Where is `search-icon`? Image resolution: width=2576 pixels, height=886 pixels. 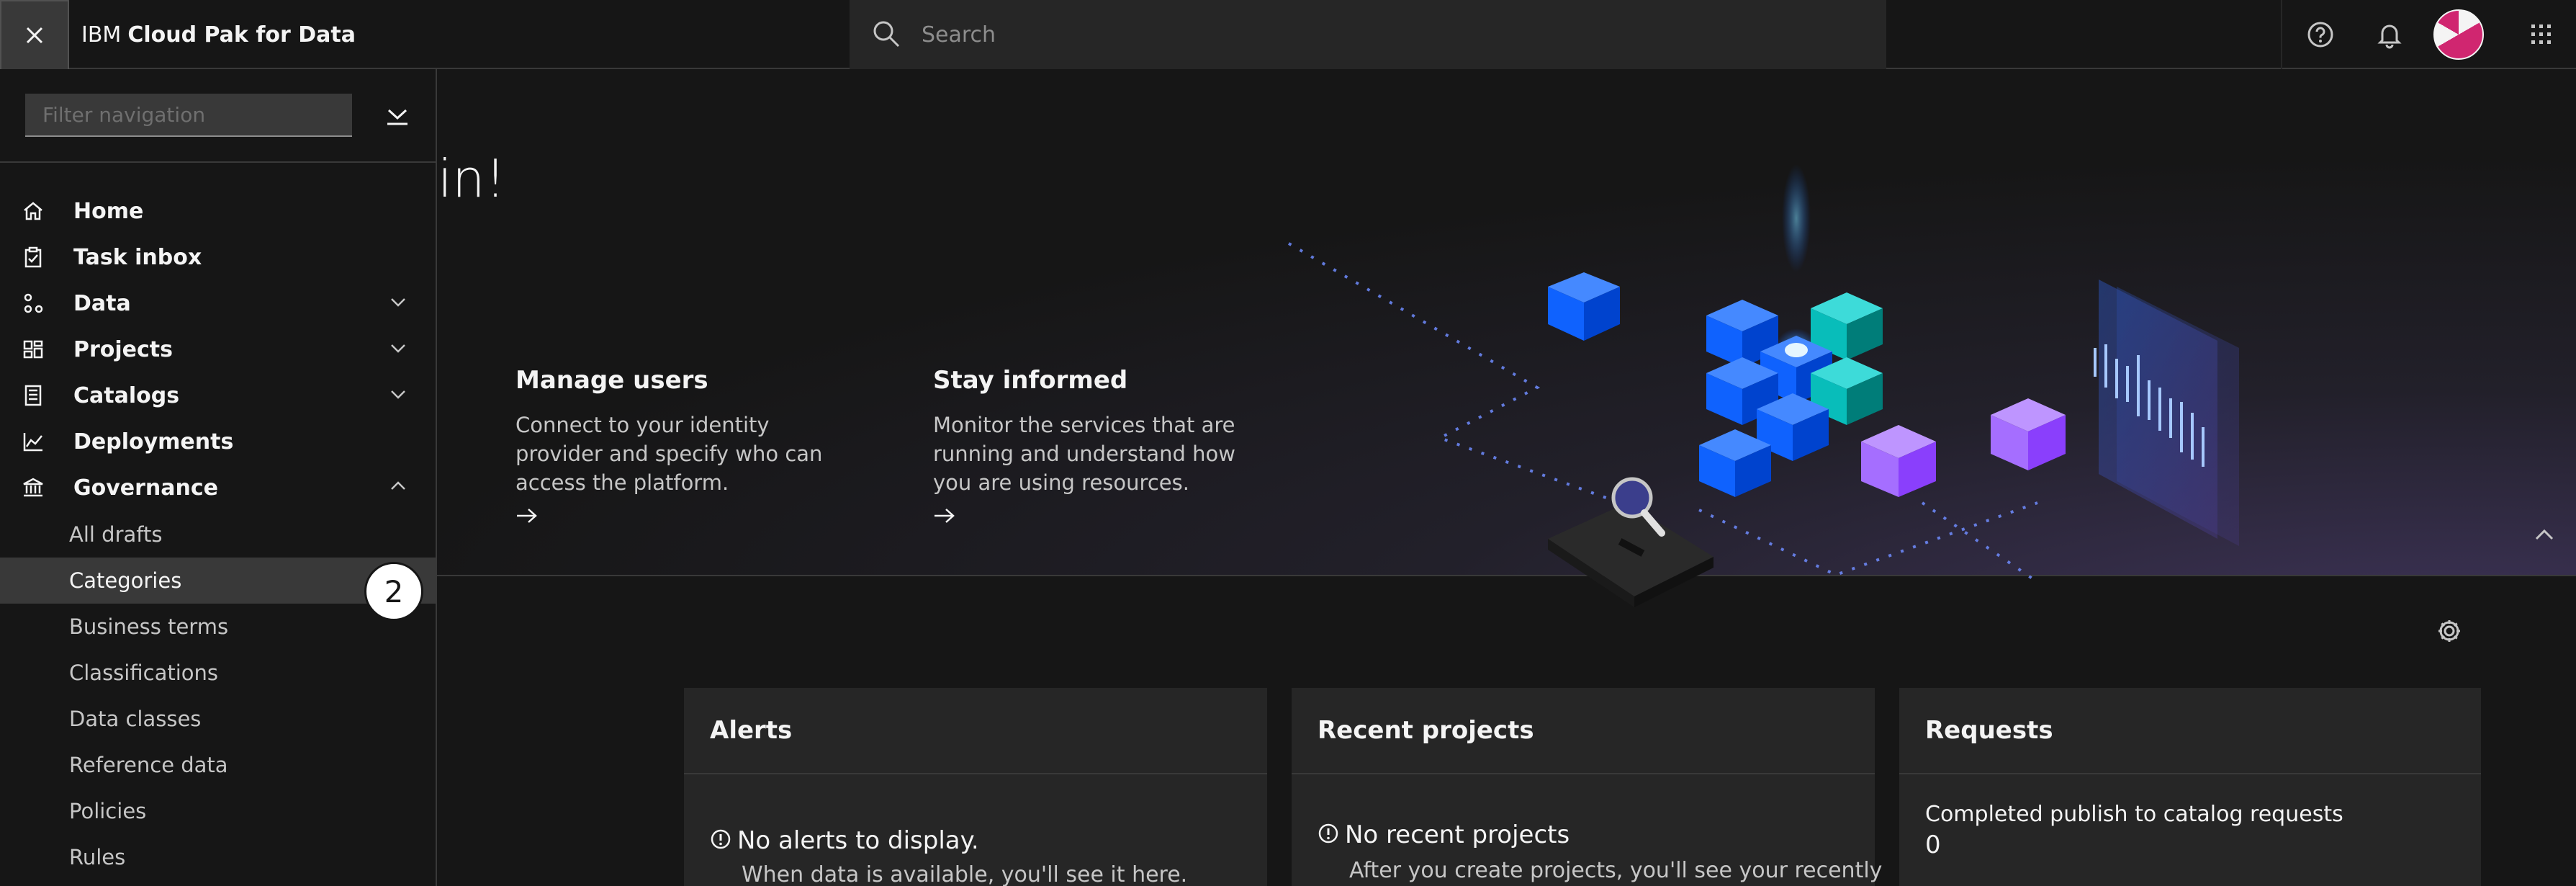 search-icon is located at coordinates (886, 34).